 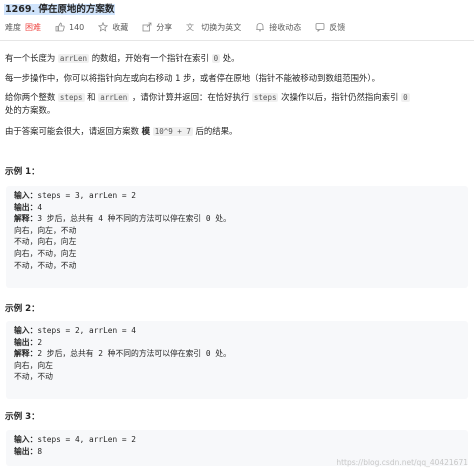 I want to click on bell-icon, so click(x=260, y=27).